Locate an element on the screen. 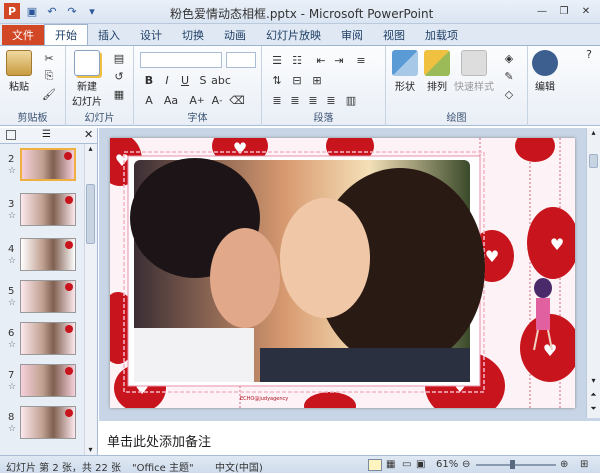 This screenshot has height=474, width=600. tab-design: 设计 is located at coordinates (151, 35).